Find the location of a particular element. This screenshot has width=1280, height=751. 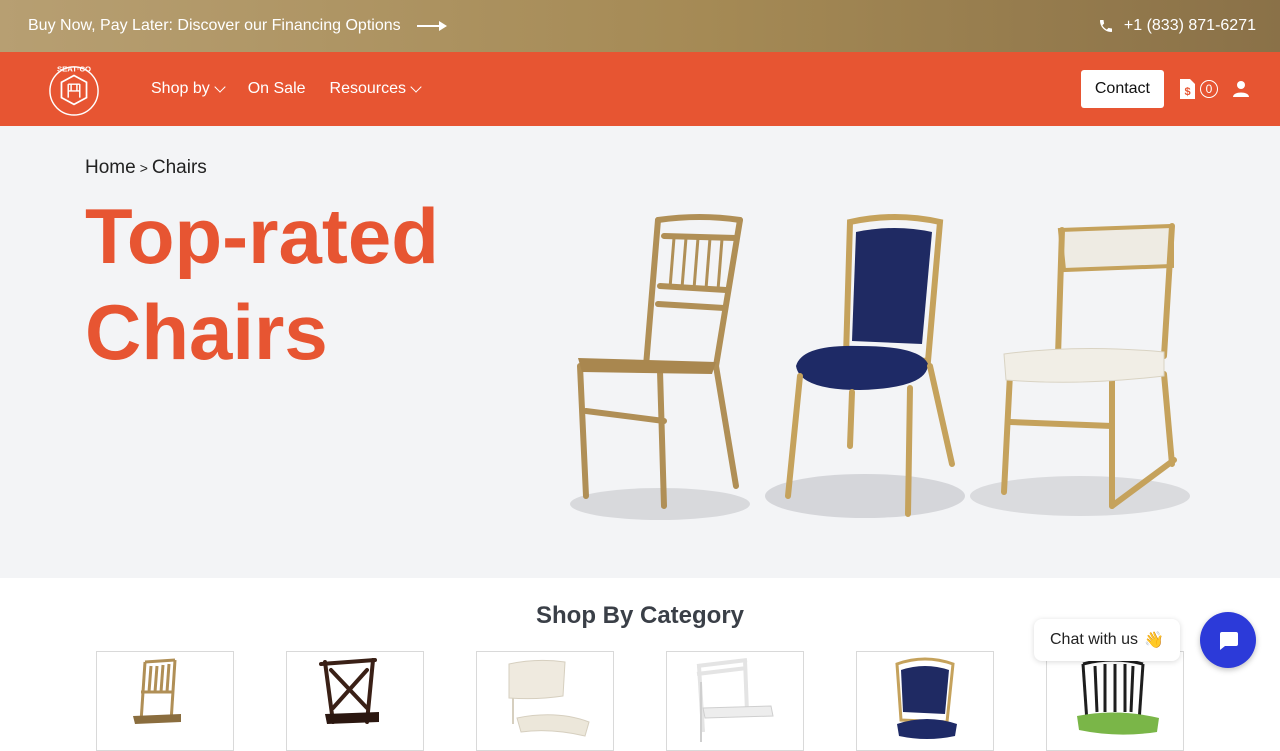

nav-item-label: Shop by is located at coordinates (180, 88).